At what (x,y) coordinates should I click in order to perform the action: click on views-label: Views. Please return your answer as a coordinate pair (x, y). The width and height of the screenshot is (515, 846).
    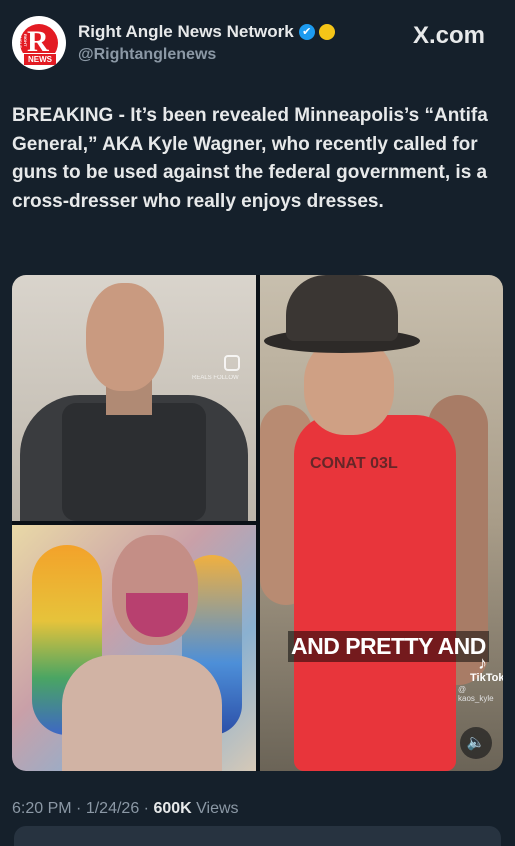
    Looking at the image, I should click on (217, 808).